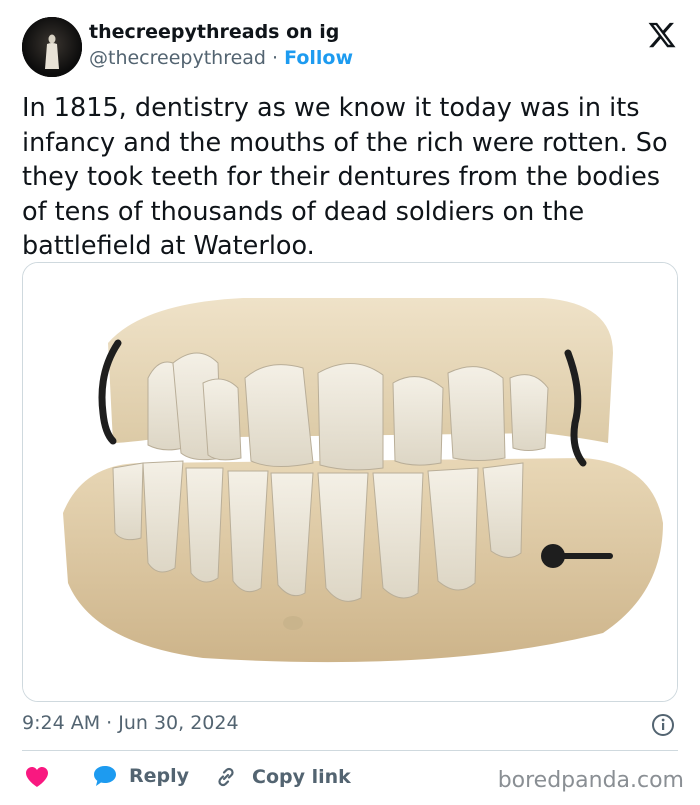 The image size is (700, 805). What do you see at coordinates (226, 777) in the screenshot?
I see `link-icon` at bounding box center [226, 777].